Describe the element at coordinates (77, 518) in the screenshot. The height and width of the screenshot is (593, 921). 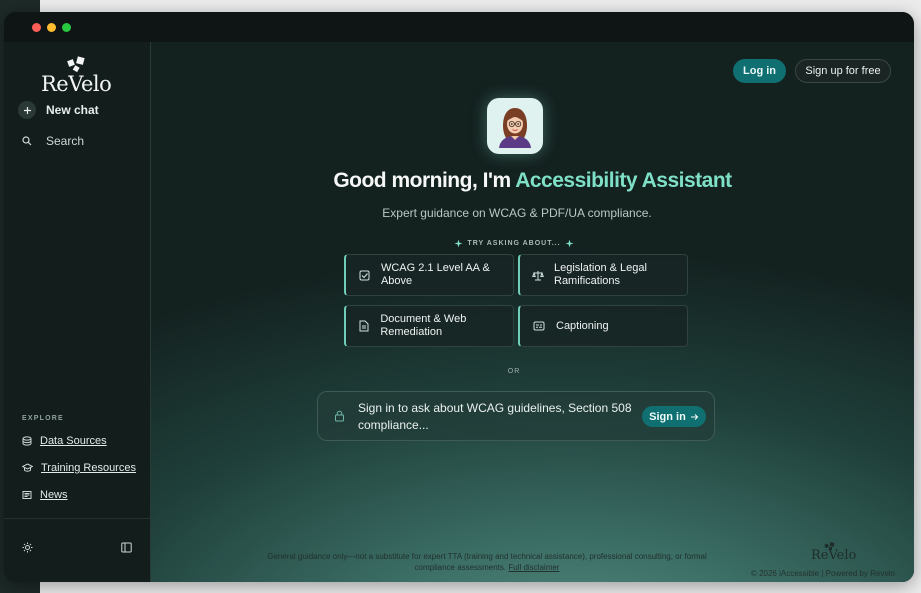
I see `sidebar-divider` at that location.